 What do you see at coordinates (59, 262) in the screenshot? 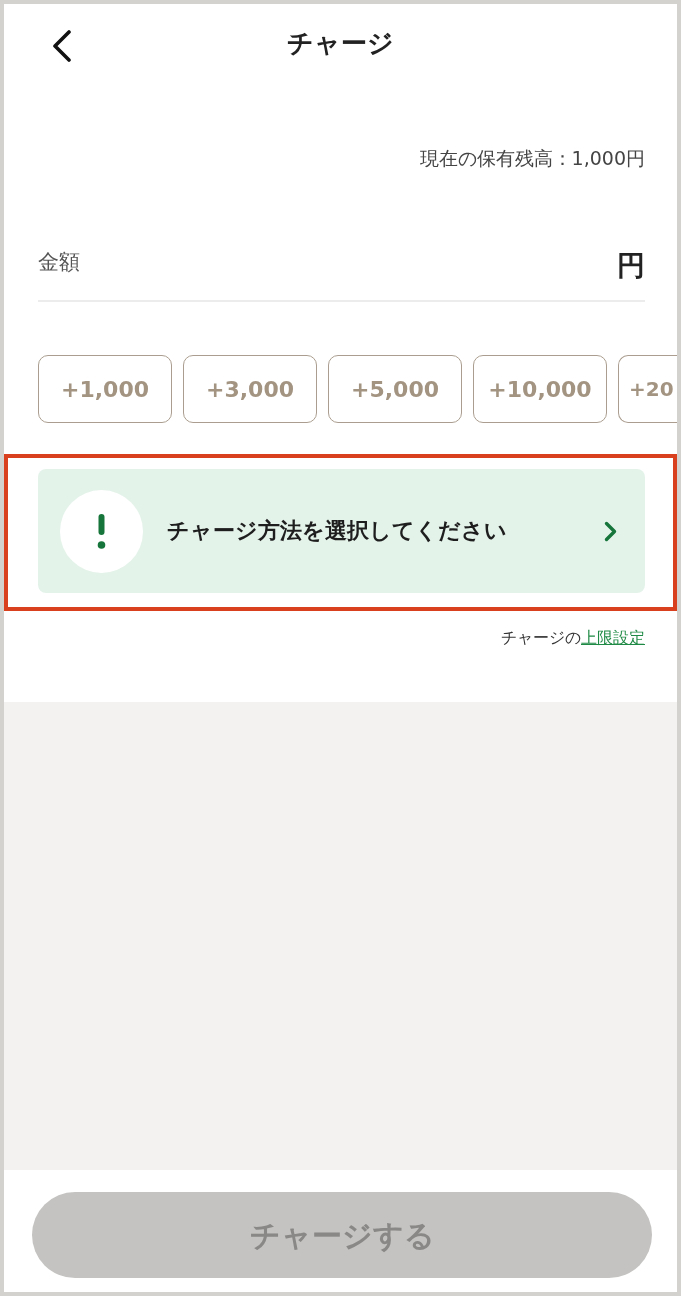
I see `amount-label: 金額` at bounding box center [59, 262].